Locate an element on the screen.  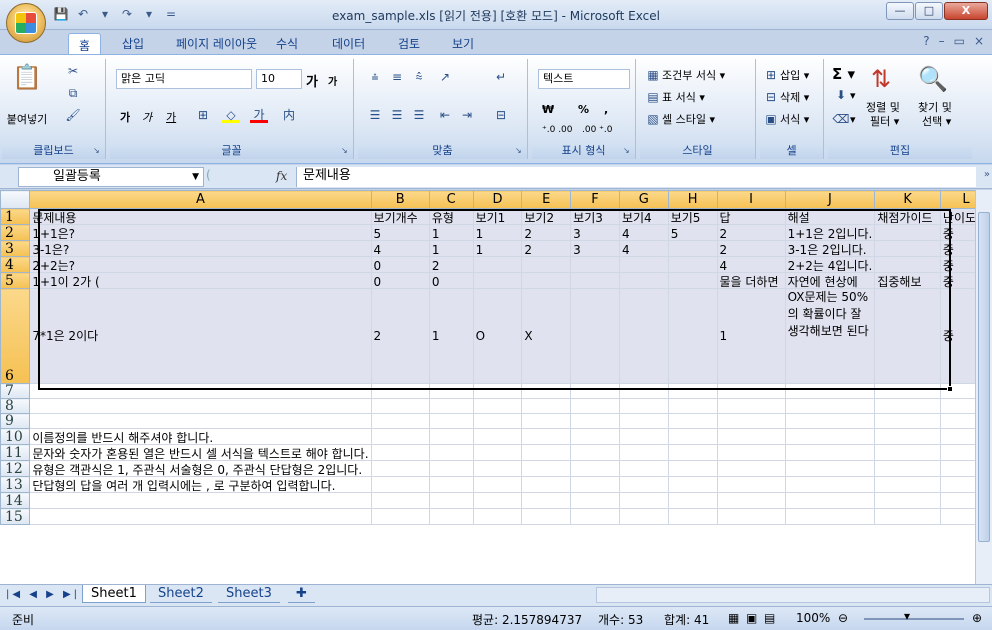
find-select-icon: 🔍 is located at coordinates (933, 79).